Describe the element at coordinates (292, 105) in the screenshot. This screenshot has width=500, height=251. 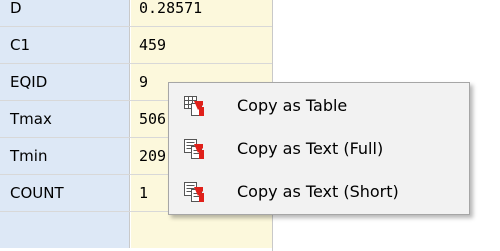
I see `menu-item-label: Copy as Table` at that location.